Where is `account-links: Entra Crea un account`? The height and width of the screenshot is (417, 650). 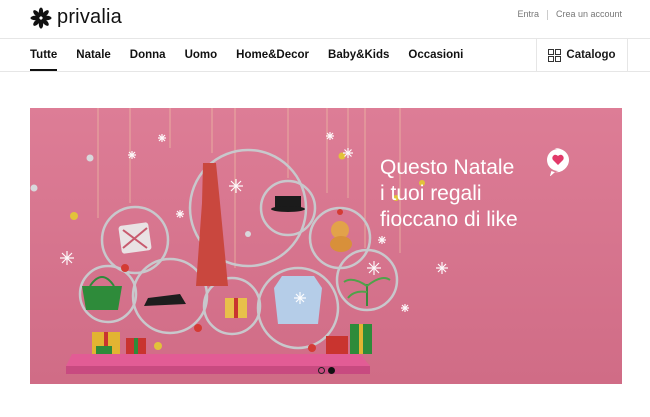 account-links: Entra Crea un account is located at coordinates (569, 14).